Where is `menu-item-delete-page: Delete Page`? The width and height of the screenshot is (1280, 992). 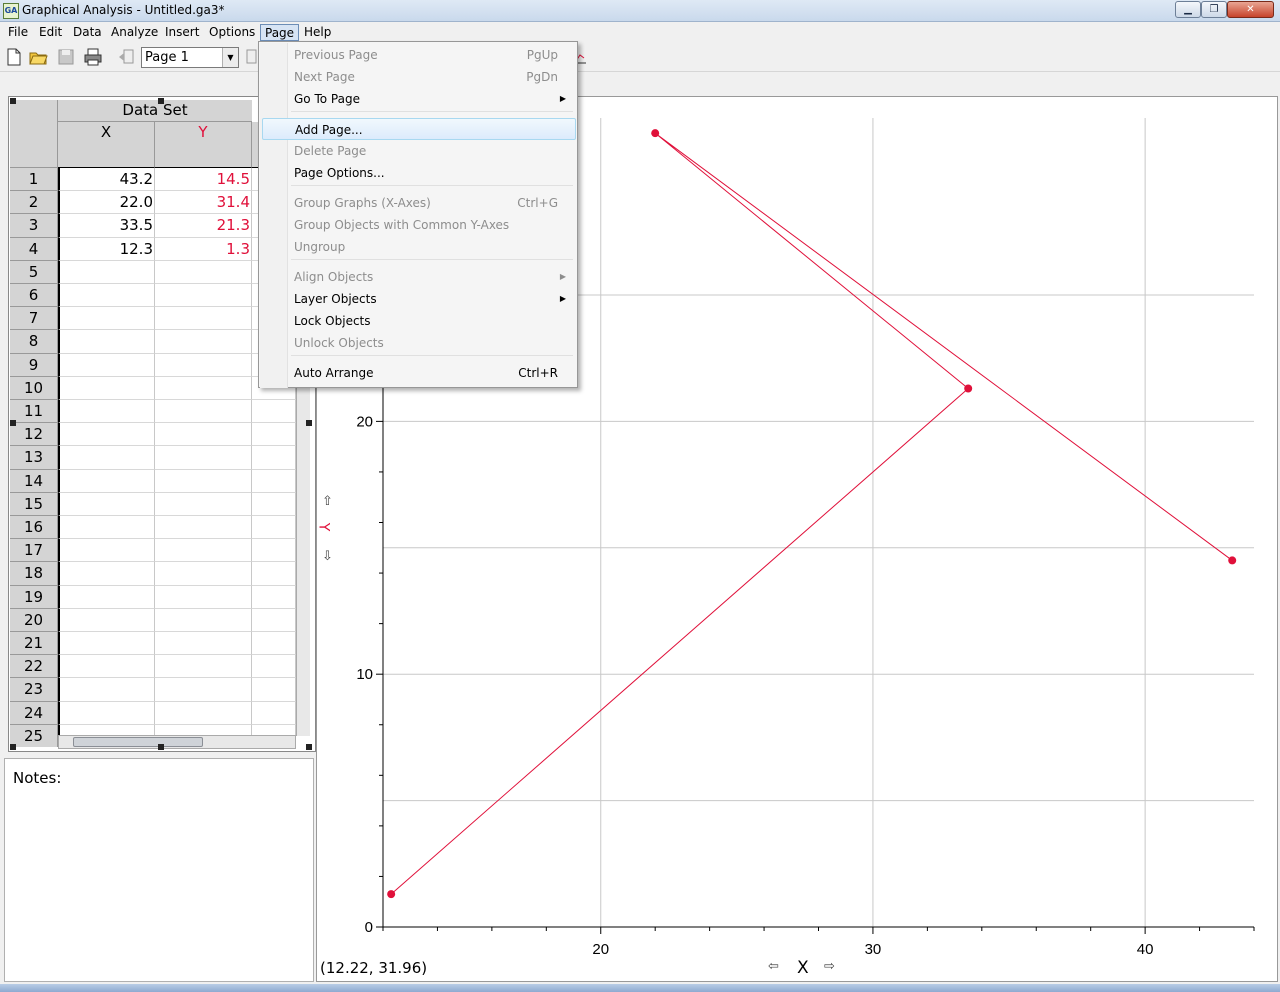 menu-item-delete-page: Delete Page is located at coordinates (419, 151).